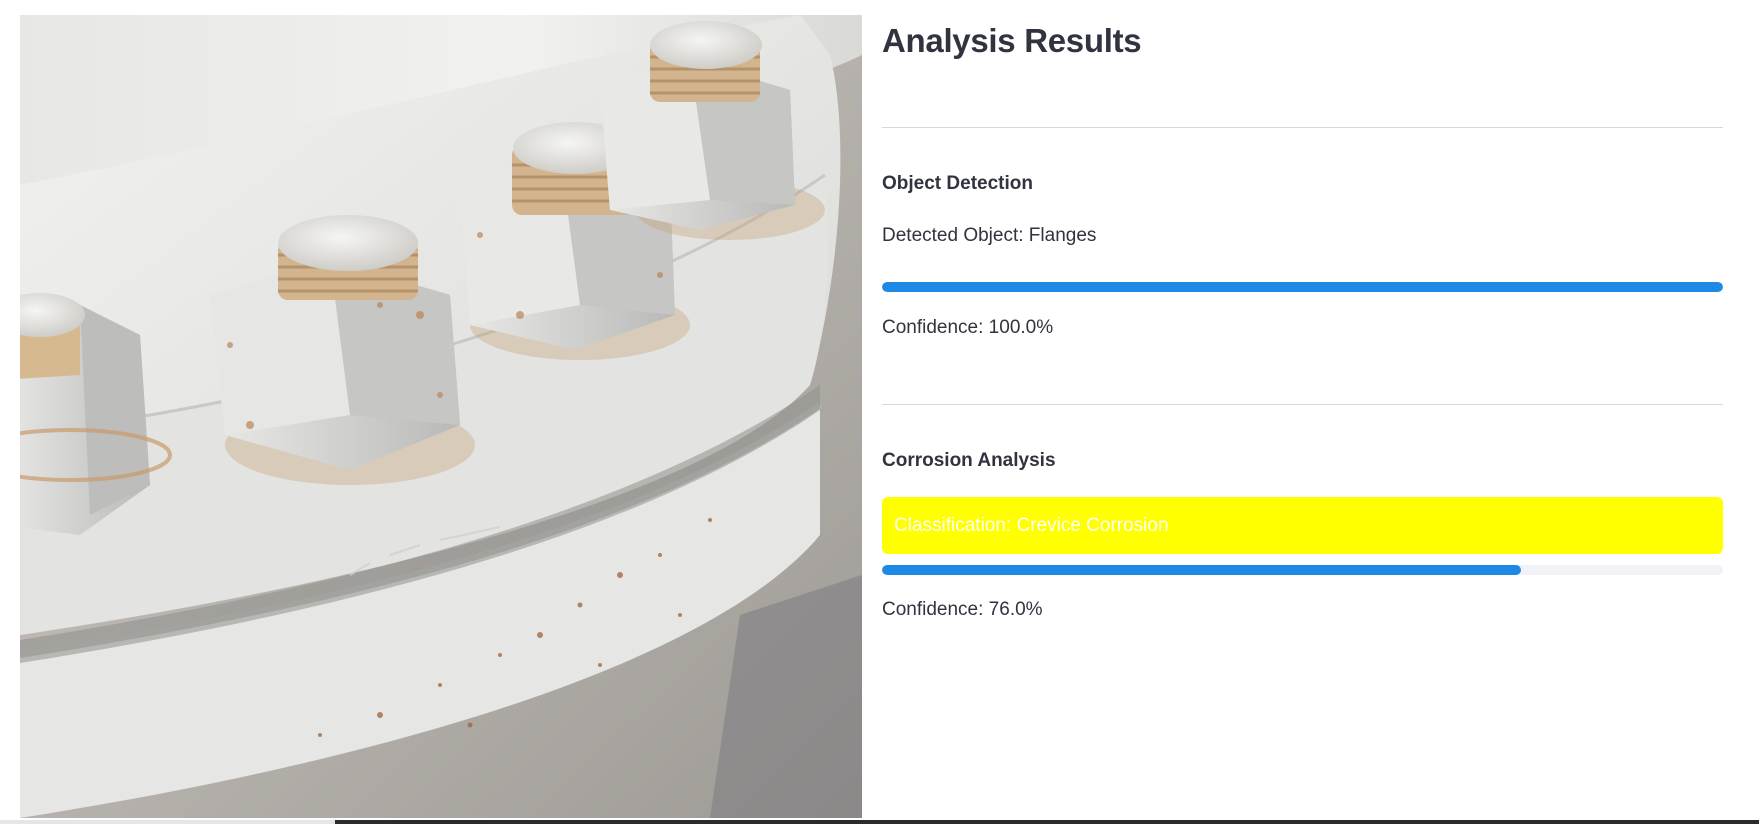 The image size is (1759, 824). Describe the element at coordinates (1302, 525) in the screenshot. I see `classification-banner: Classification: Crevice Corrosion` at that location.